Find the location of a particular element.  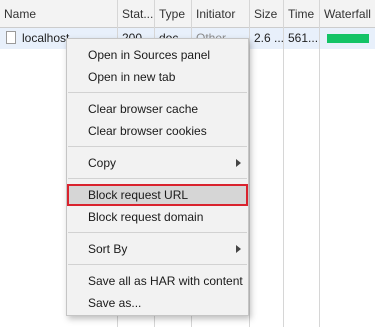

column-header-size: Size is located at coordinates (266, 14).